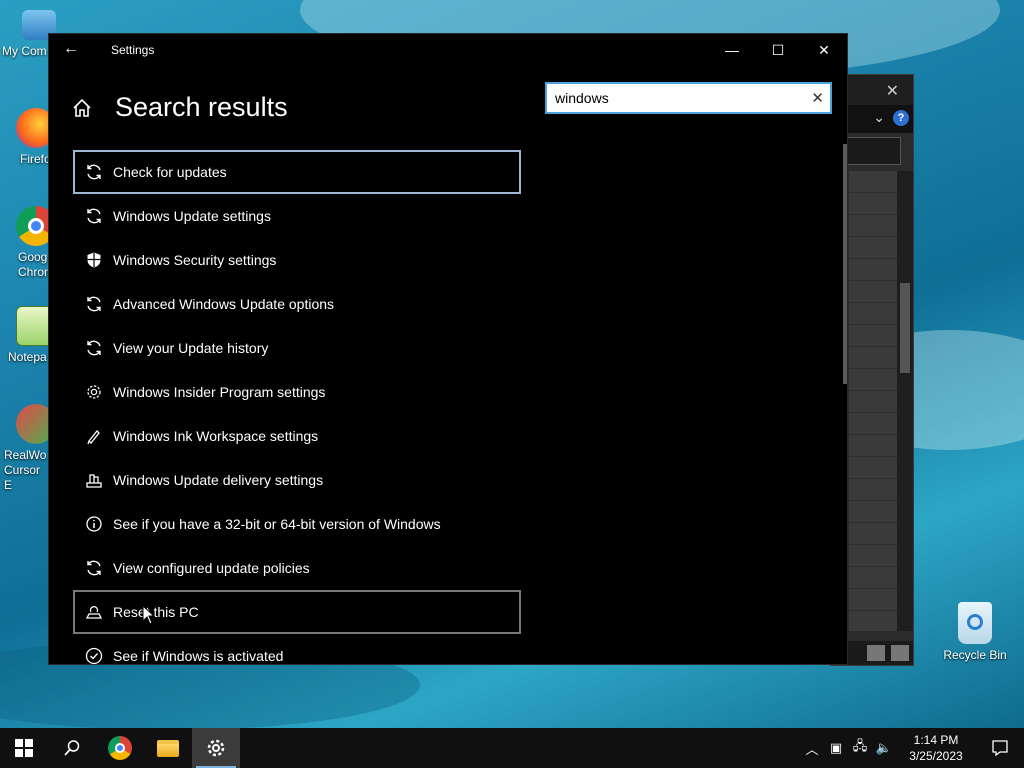  Describe the element at coordinates (845, 264) in the screenshot. I see `window-scrollbar` at that location.